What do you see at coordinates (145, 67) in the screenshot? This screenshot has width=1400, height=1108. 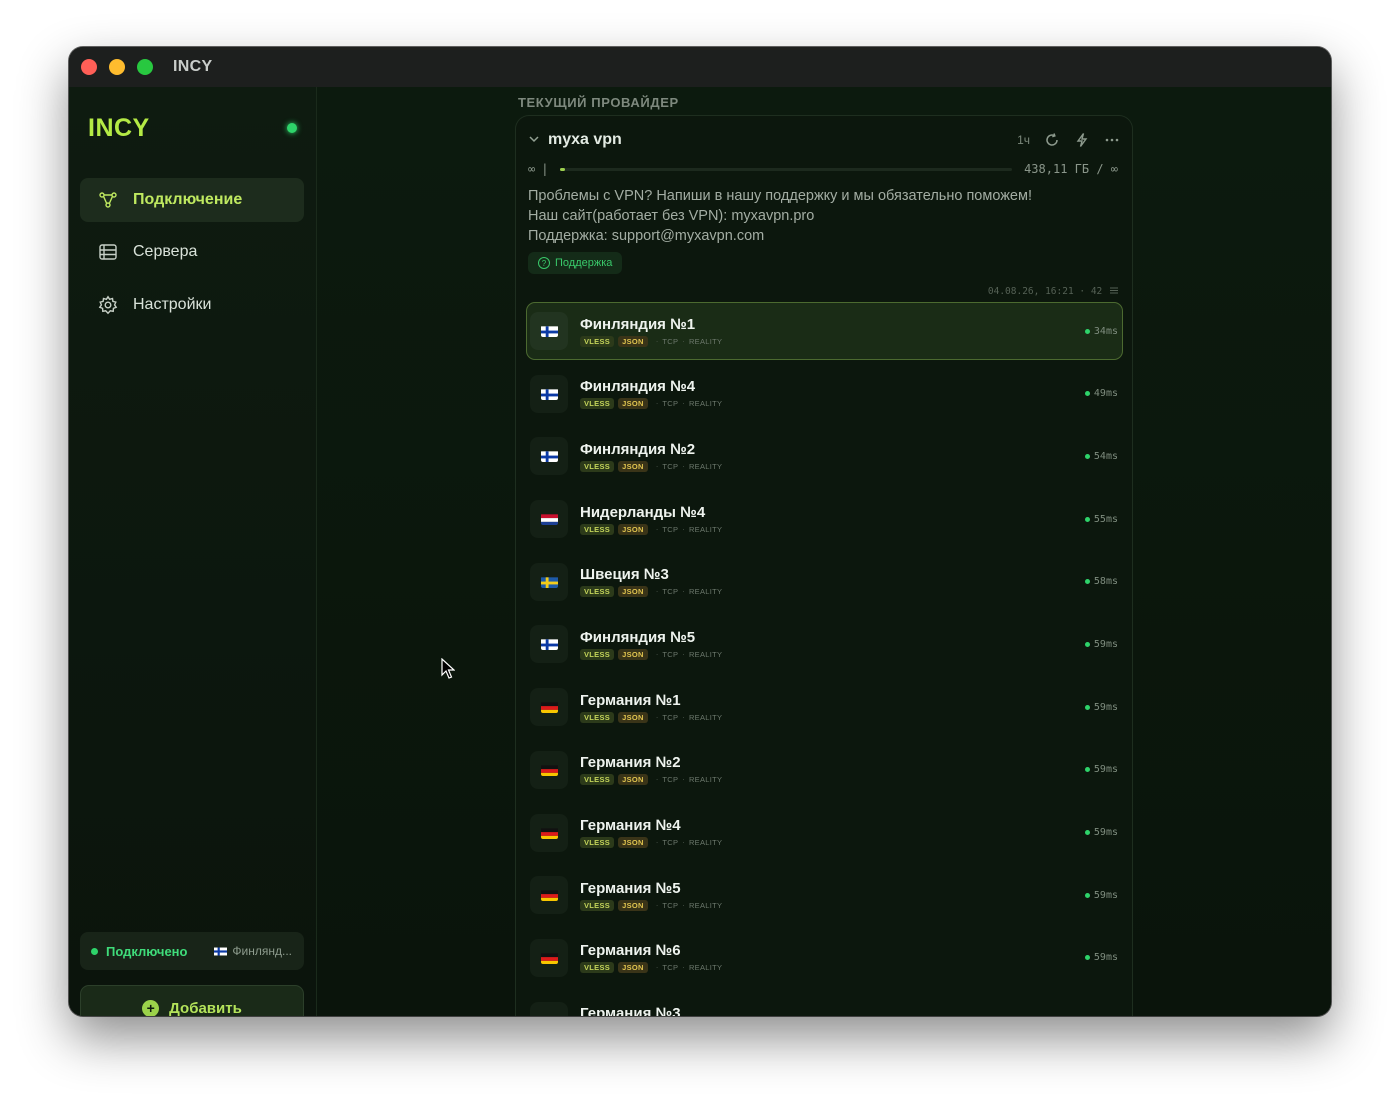 I see `zoom-window-button` at bounding box center [145, 67].